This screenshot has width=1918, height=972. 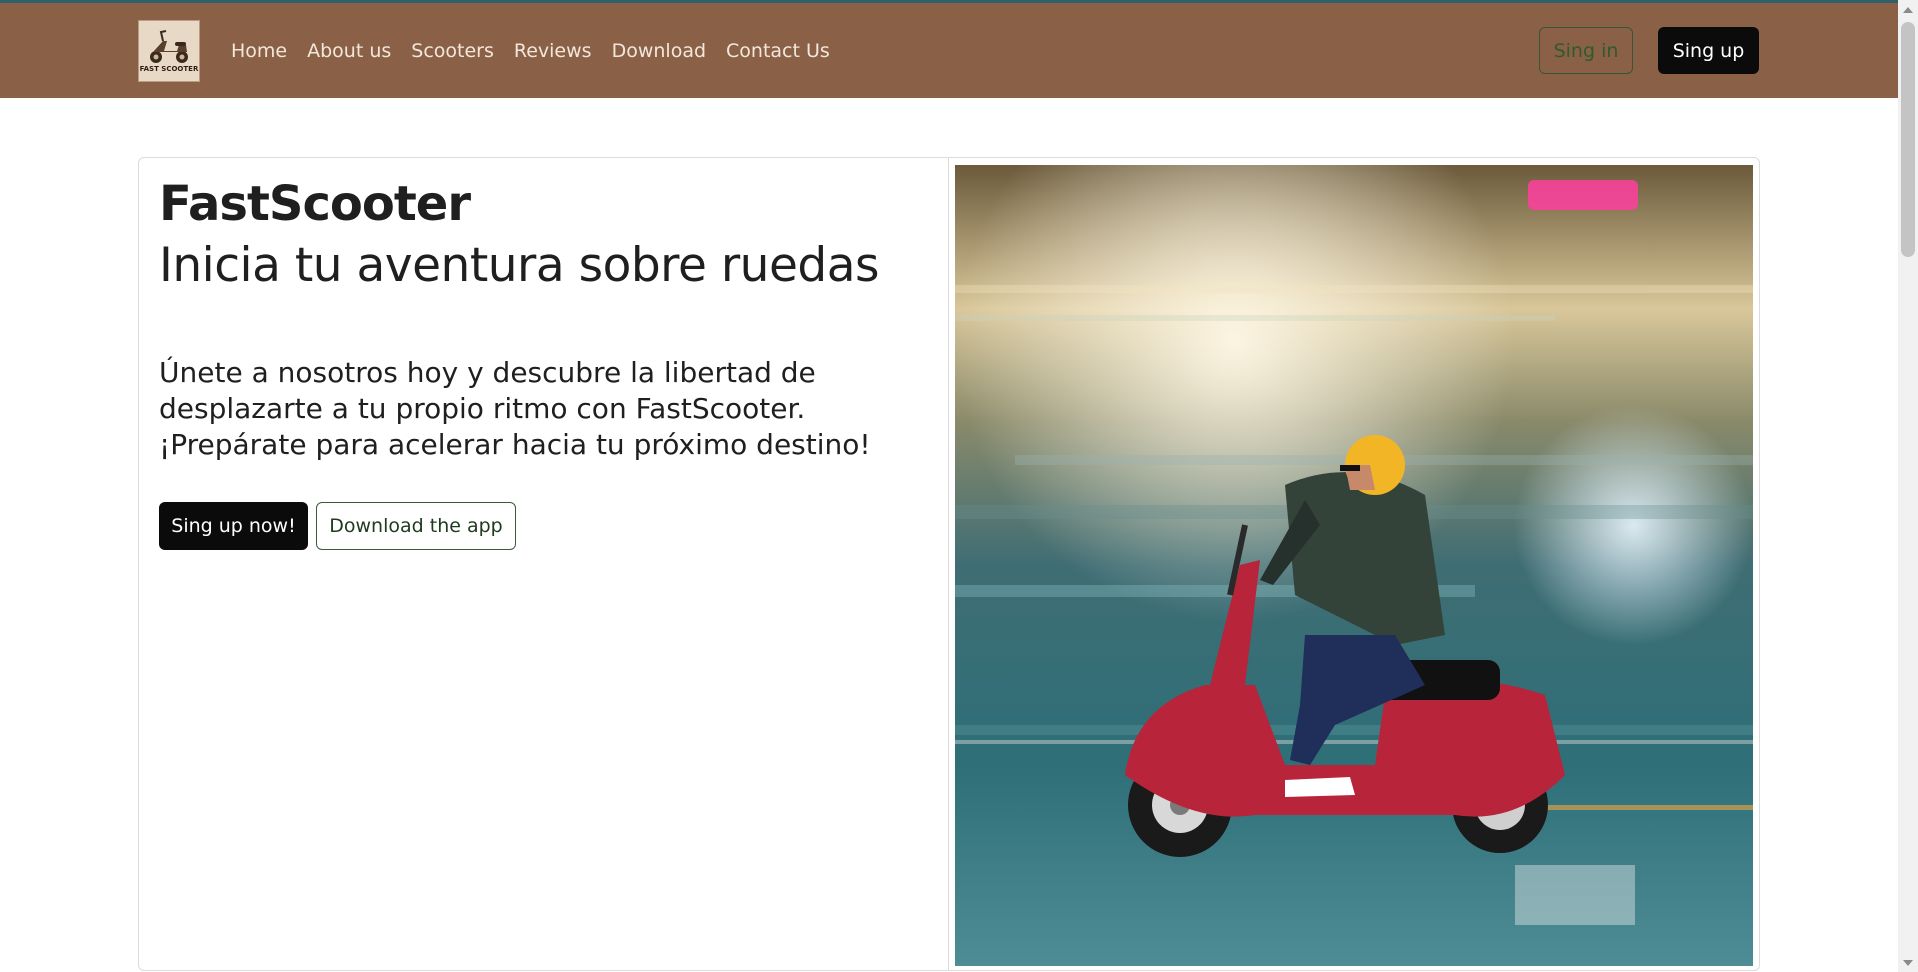 I want to click on scroll-down-icon, so click(x=1908, y=963).